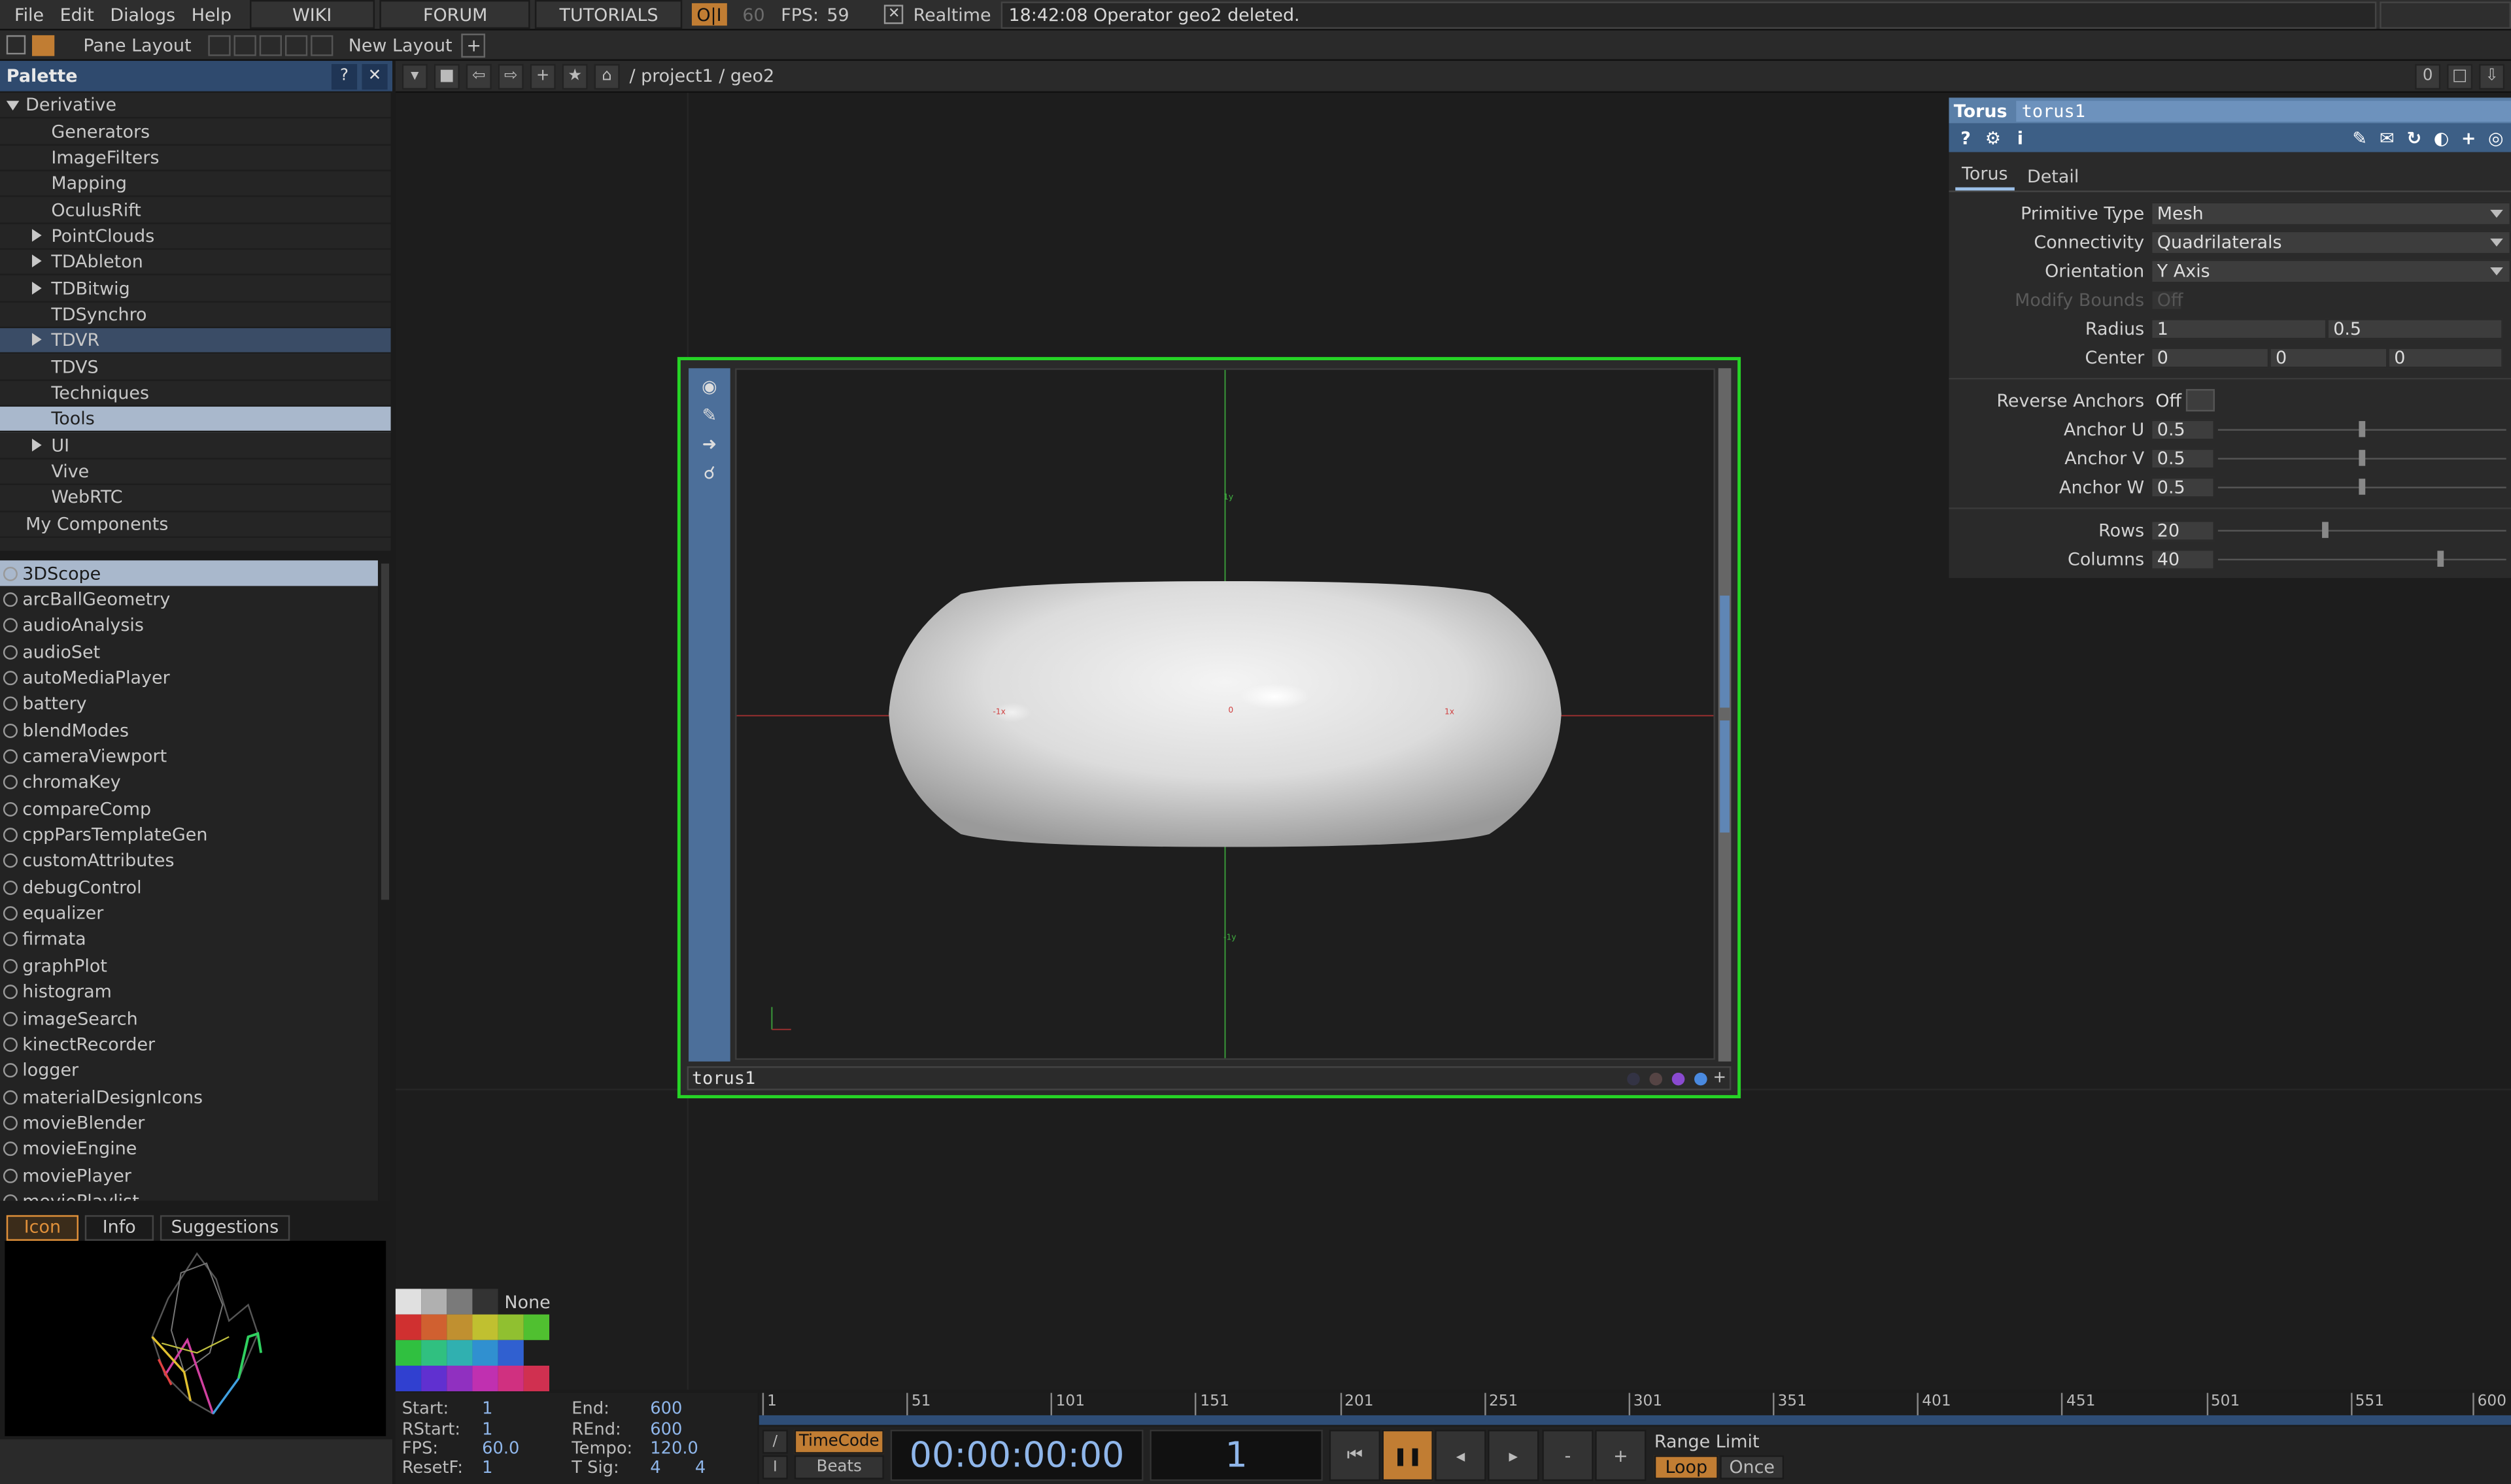  Describe the element at coordinates (1355, 1455) in the screenshot. I see `rewind-button: ⏮` at that location.